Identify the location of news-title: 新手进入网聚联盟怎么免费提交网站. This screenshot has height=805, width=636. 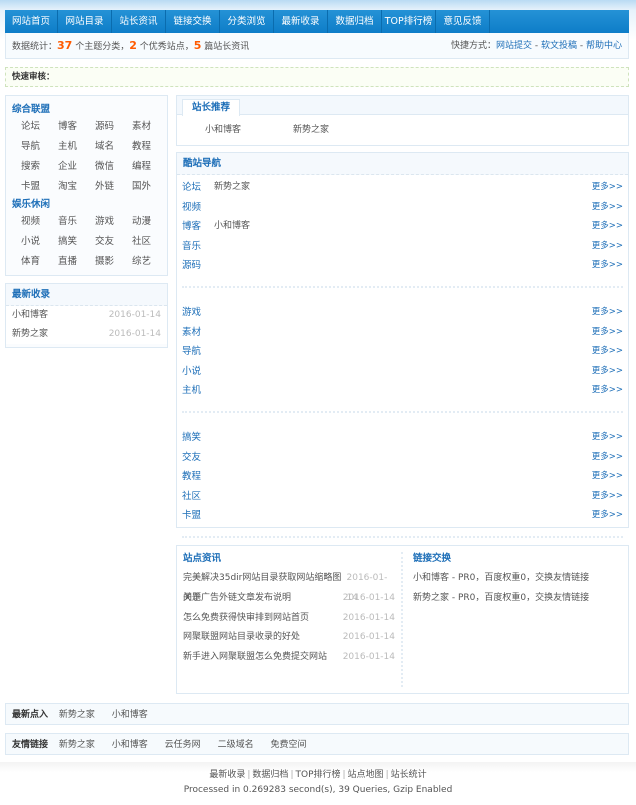
(255, 658).